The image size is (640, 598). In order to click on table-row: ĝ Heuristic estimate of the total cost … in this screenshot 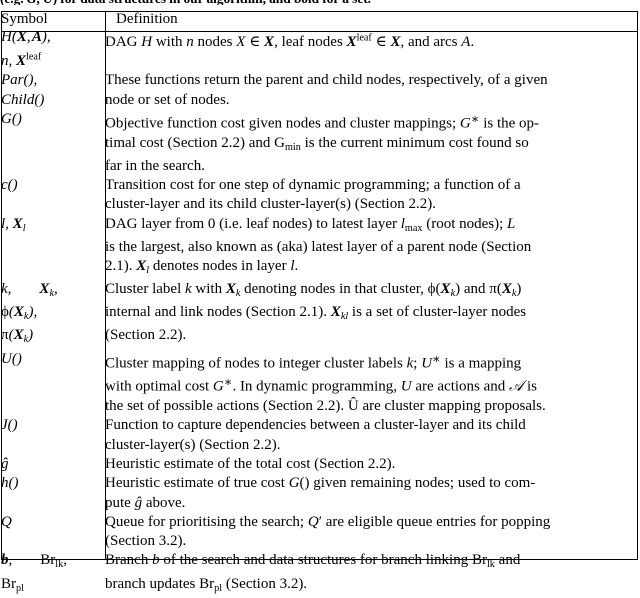, I will do `click(319, 464)`.